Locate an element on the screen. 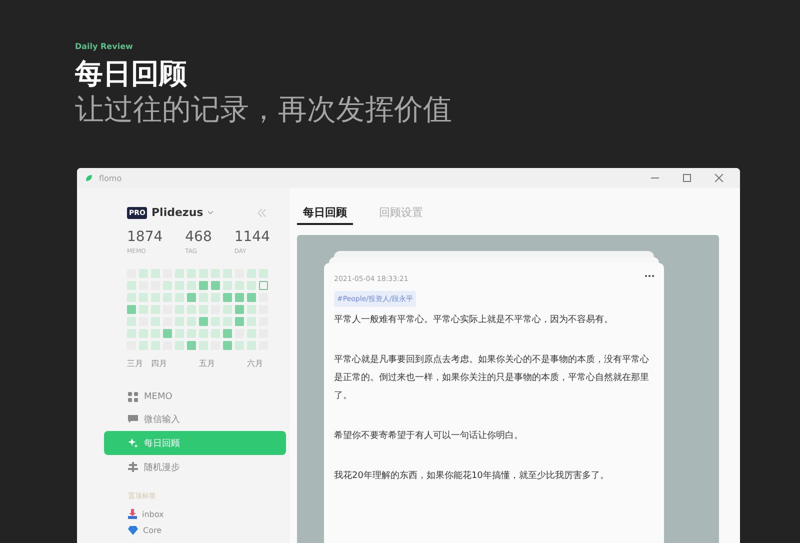  stat-value: 1144 is located at coordinates (252, 237).